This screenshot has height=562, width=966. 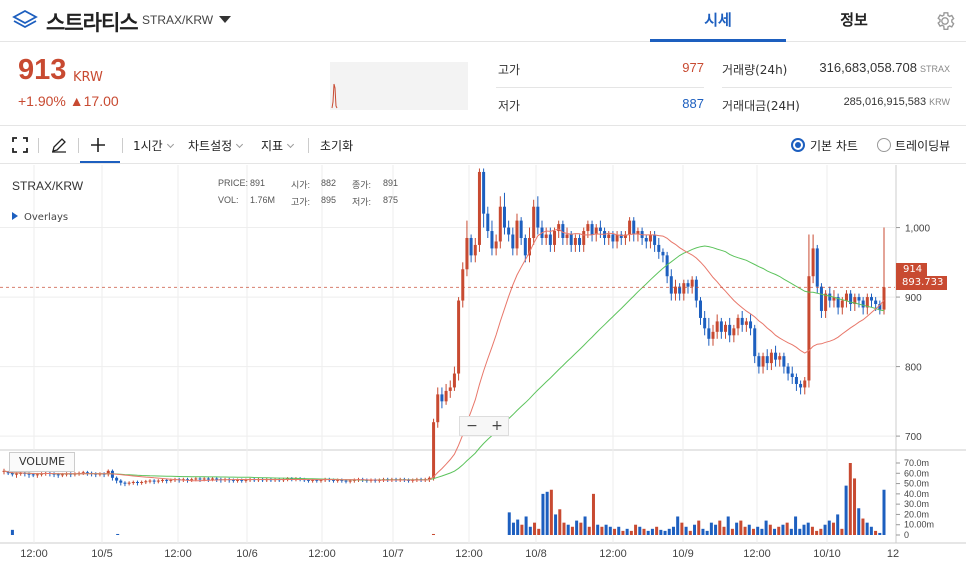 What do you see at coordinates (322, 554) in the screenshot?
I see `x-tick-label: 12:00` at bounding box center [322, 554].